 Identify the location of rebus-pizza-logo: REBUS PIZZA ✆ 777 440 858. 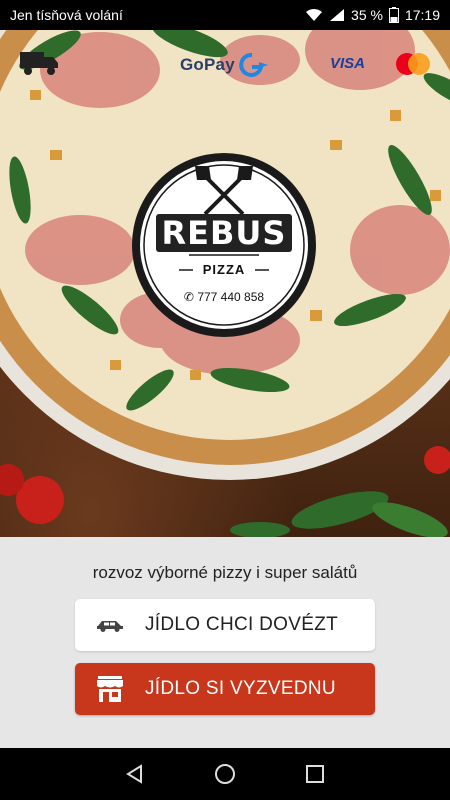
(224, 245).